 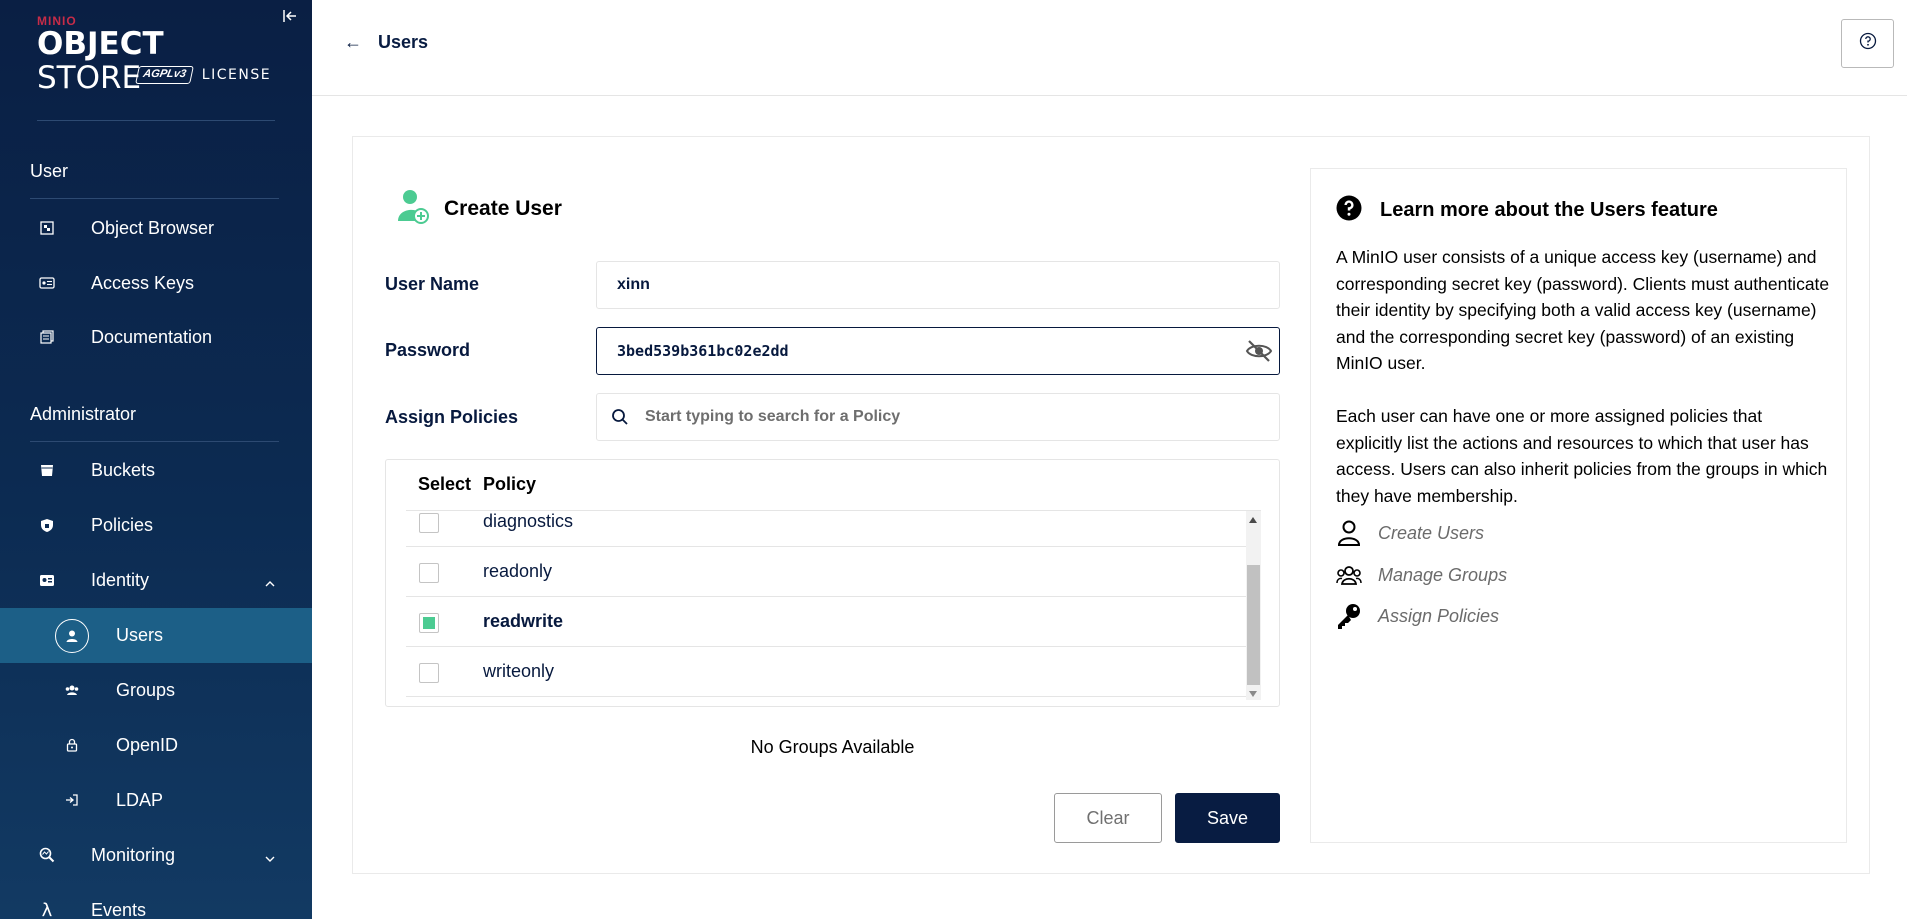 I want to click on page-header: ← Users, so click(x=1109, y=48).